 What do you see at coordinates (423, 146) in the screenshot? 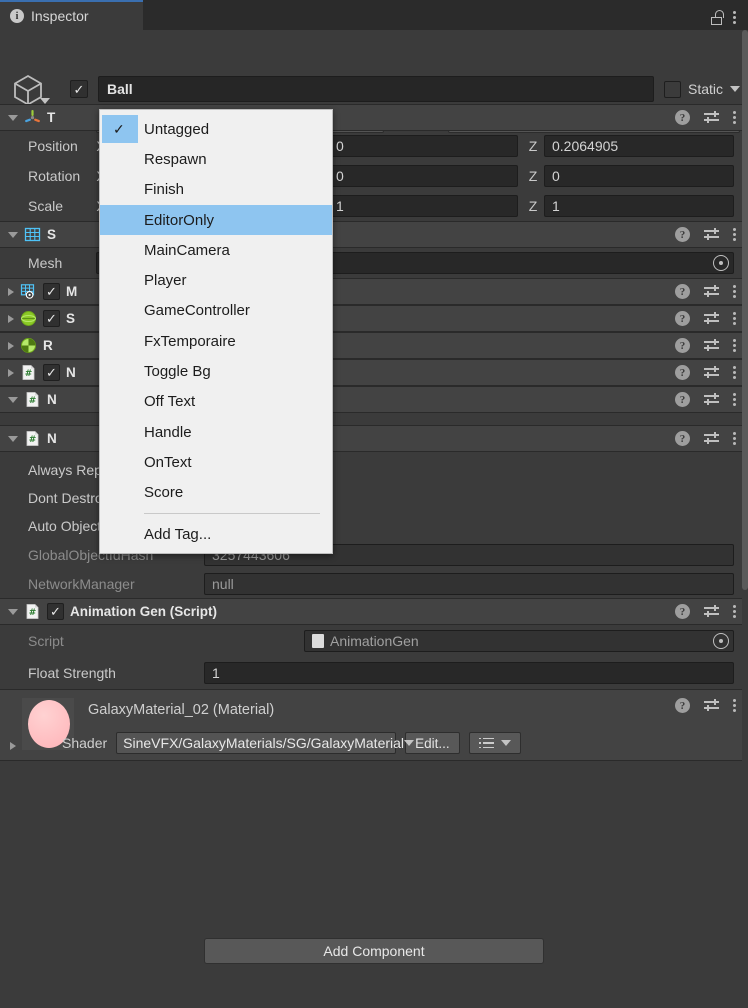
I see `position-y-input: 0` at bounding box center [423, 146].